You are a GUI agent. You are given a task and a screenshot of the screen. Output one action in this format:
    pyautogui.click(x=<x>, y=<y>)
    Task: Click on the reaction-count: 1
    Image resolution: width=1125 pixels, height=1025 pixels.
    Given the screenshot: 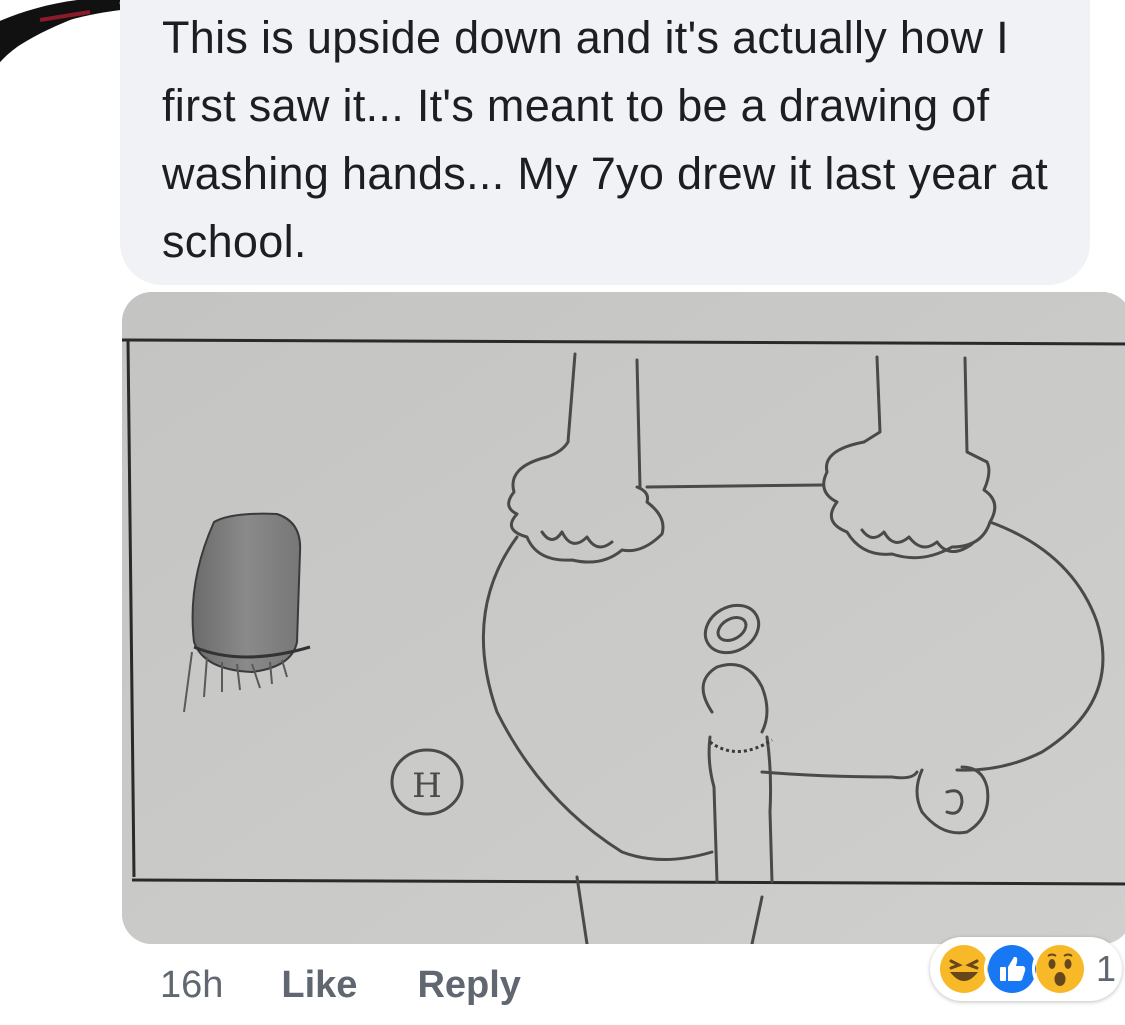 What is the action you would take?
    pyautogui.click(x=1106, y=968)
    